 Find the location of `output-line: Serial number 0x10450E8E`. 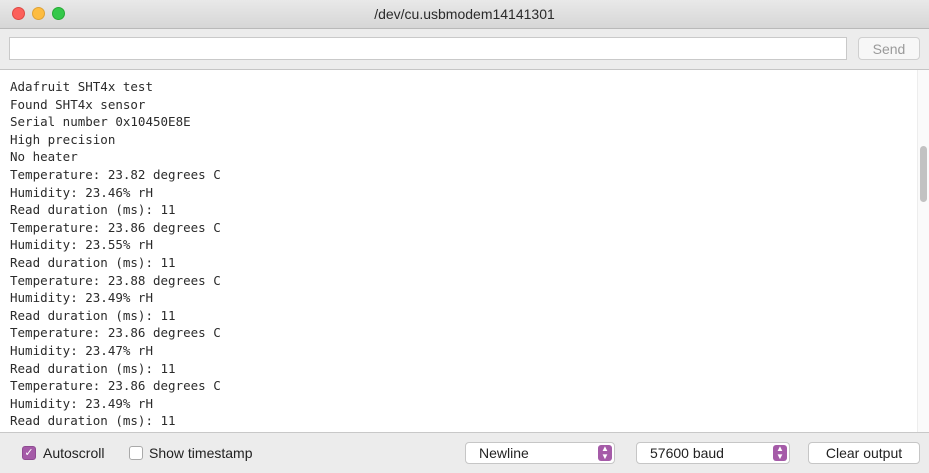

output-line: Serial number 0x10450E8E is located at coordinates (100, 122).